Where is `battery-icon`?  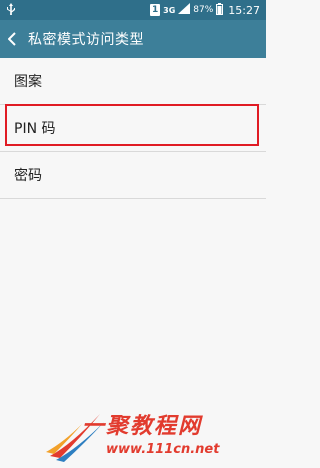 battery-icon is located at coordinates (220, 10).